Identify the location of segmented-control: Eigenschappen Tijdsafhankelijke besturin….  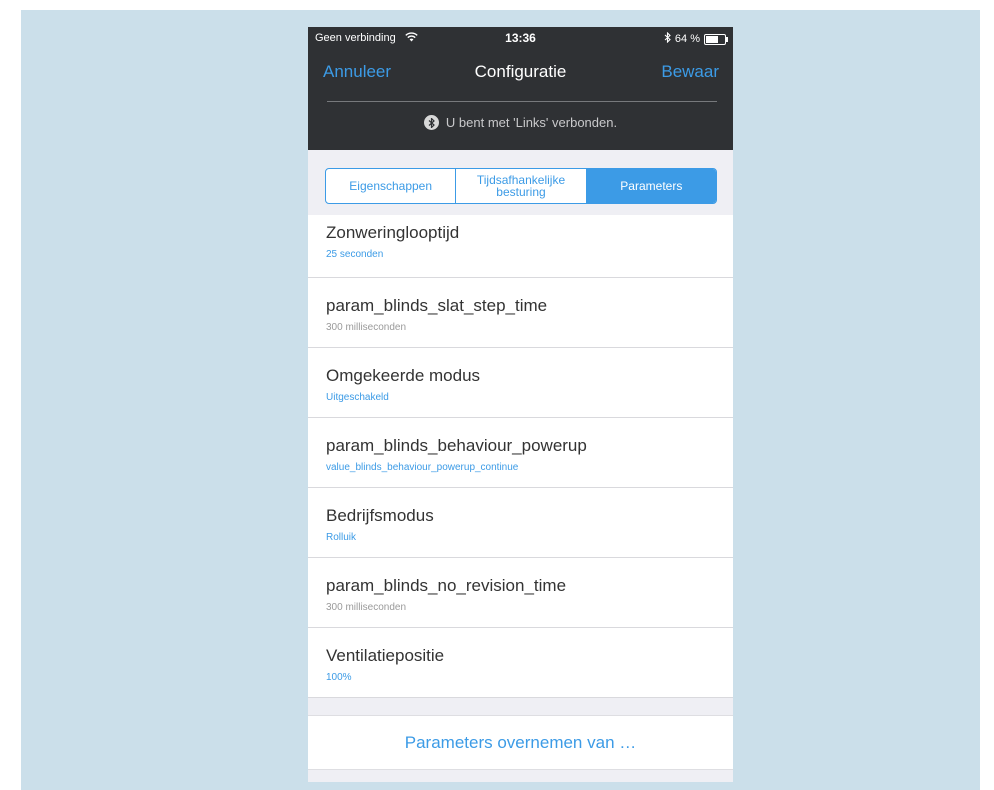
(521, 186).